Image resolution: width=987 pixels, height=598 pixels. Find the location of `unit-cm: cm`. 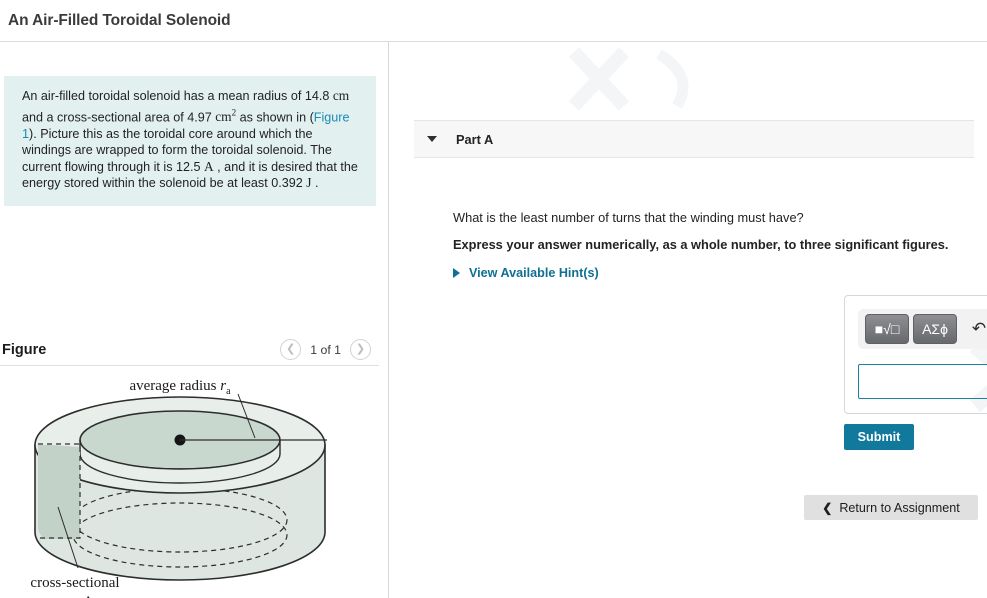

unit-cm: cm is located at coordinates (341, 95).